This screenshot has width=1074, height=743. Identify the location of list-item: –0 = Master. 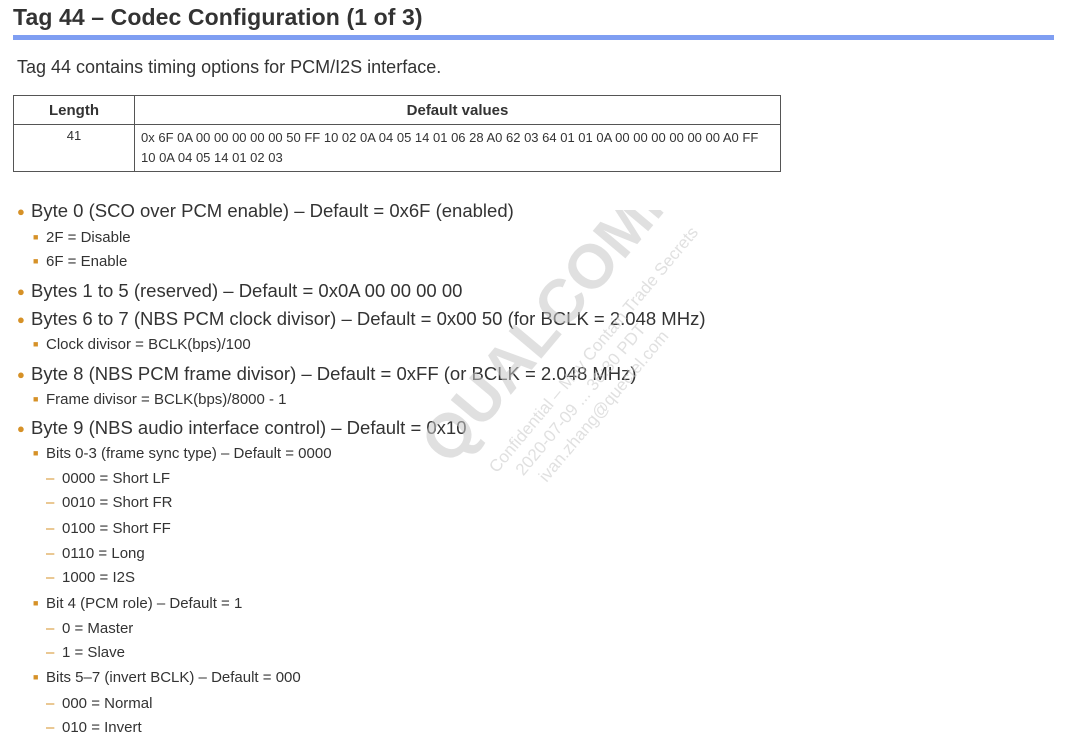
(89, 628).